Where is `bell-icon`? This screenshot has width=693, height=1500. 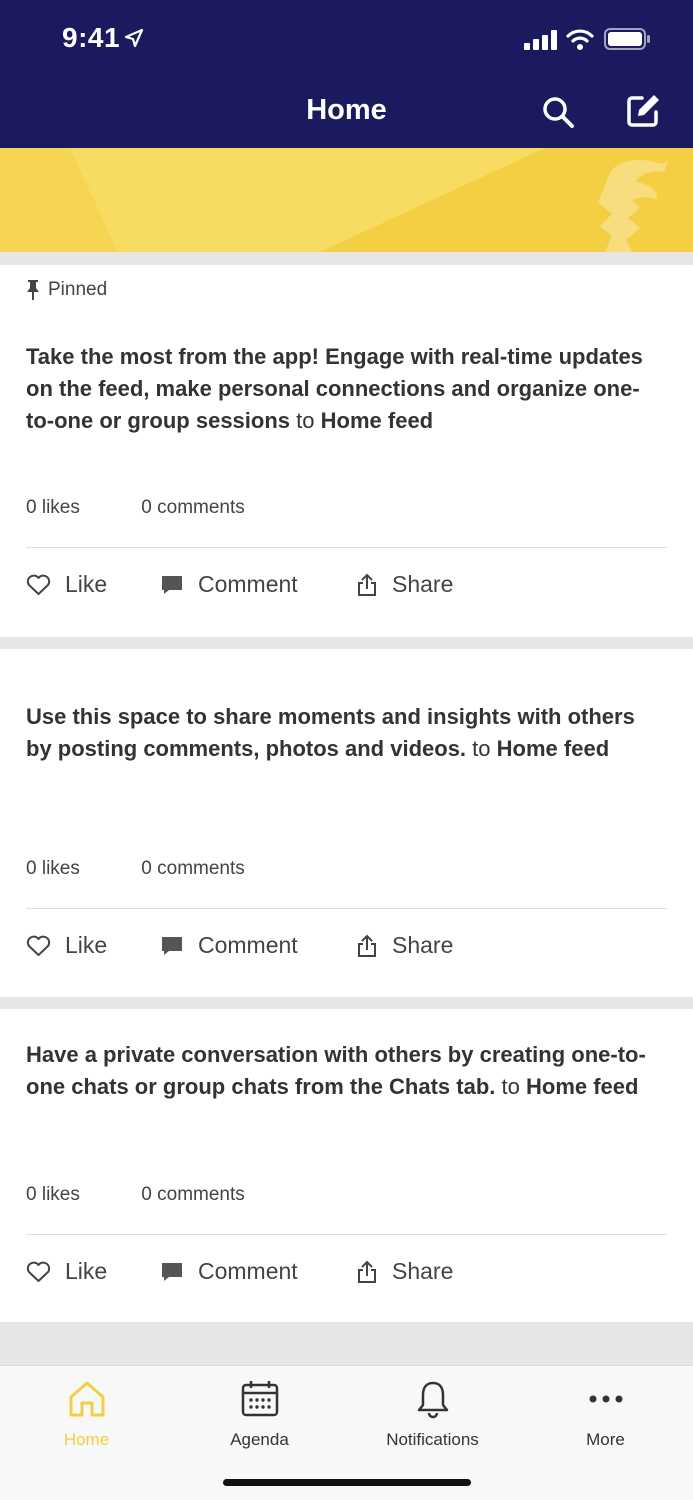
bell-icon is located at coordinates (432, 1400).